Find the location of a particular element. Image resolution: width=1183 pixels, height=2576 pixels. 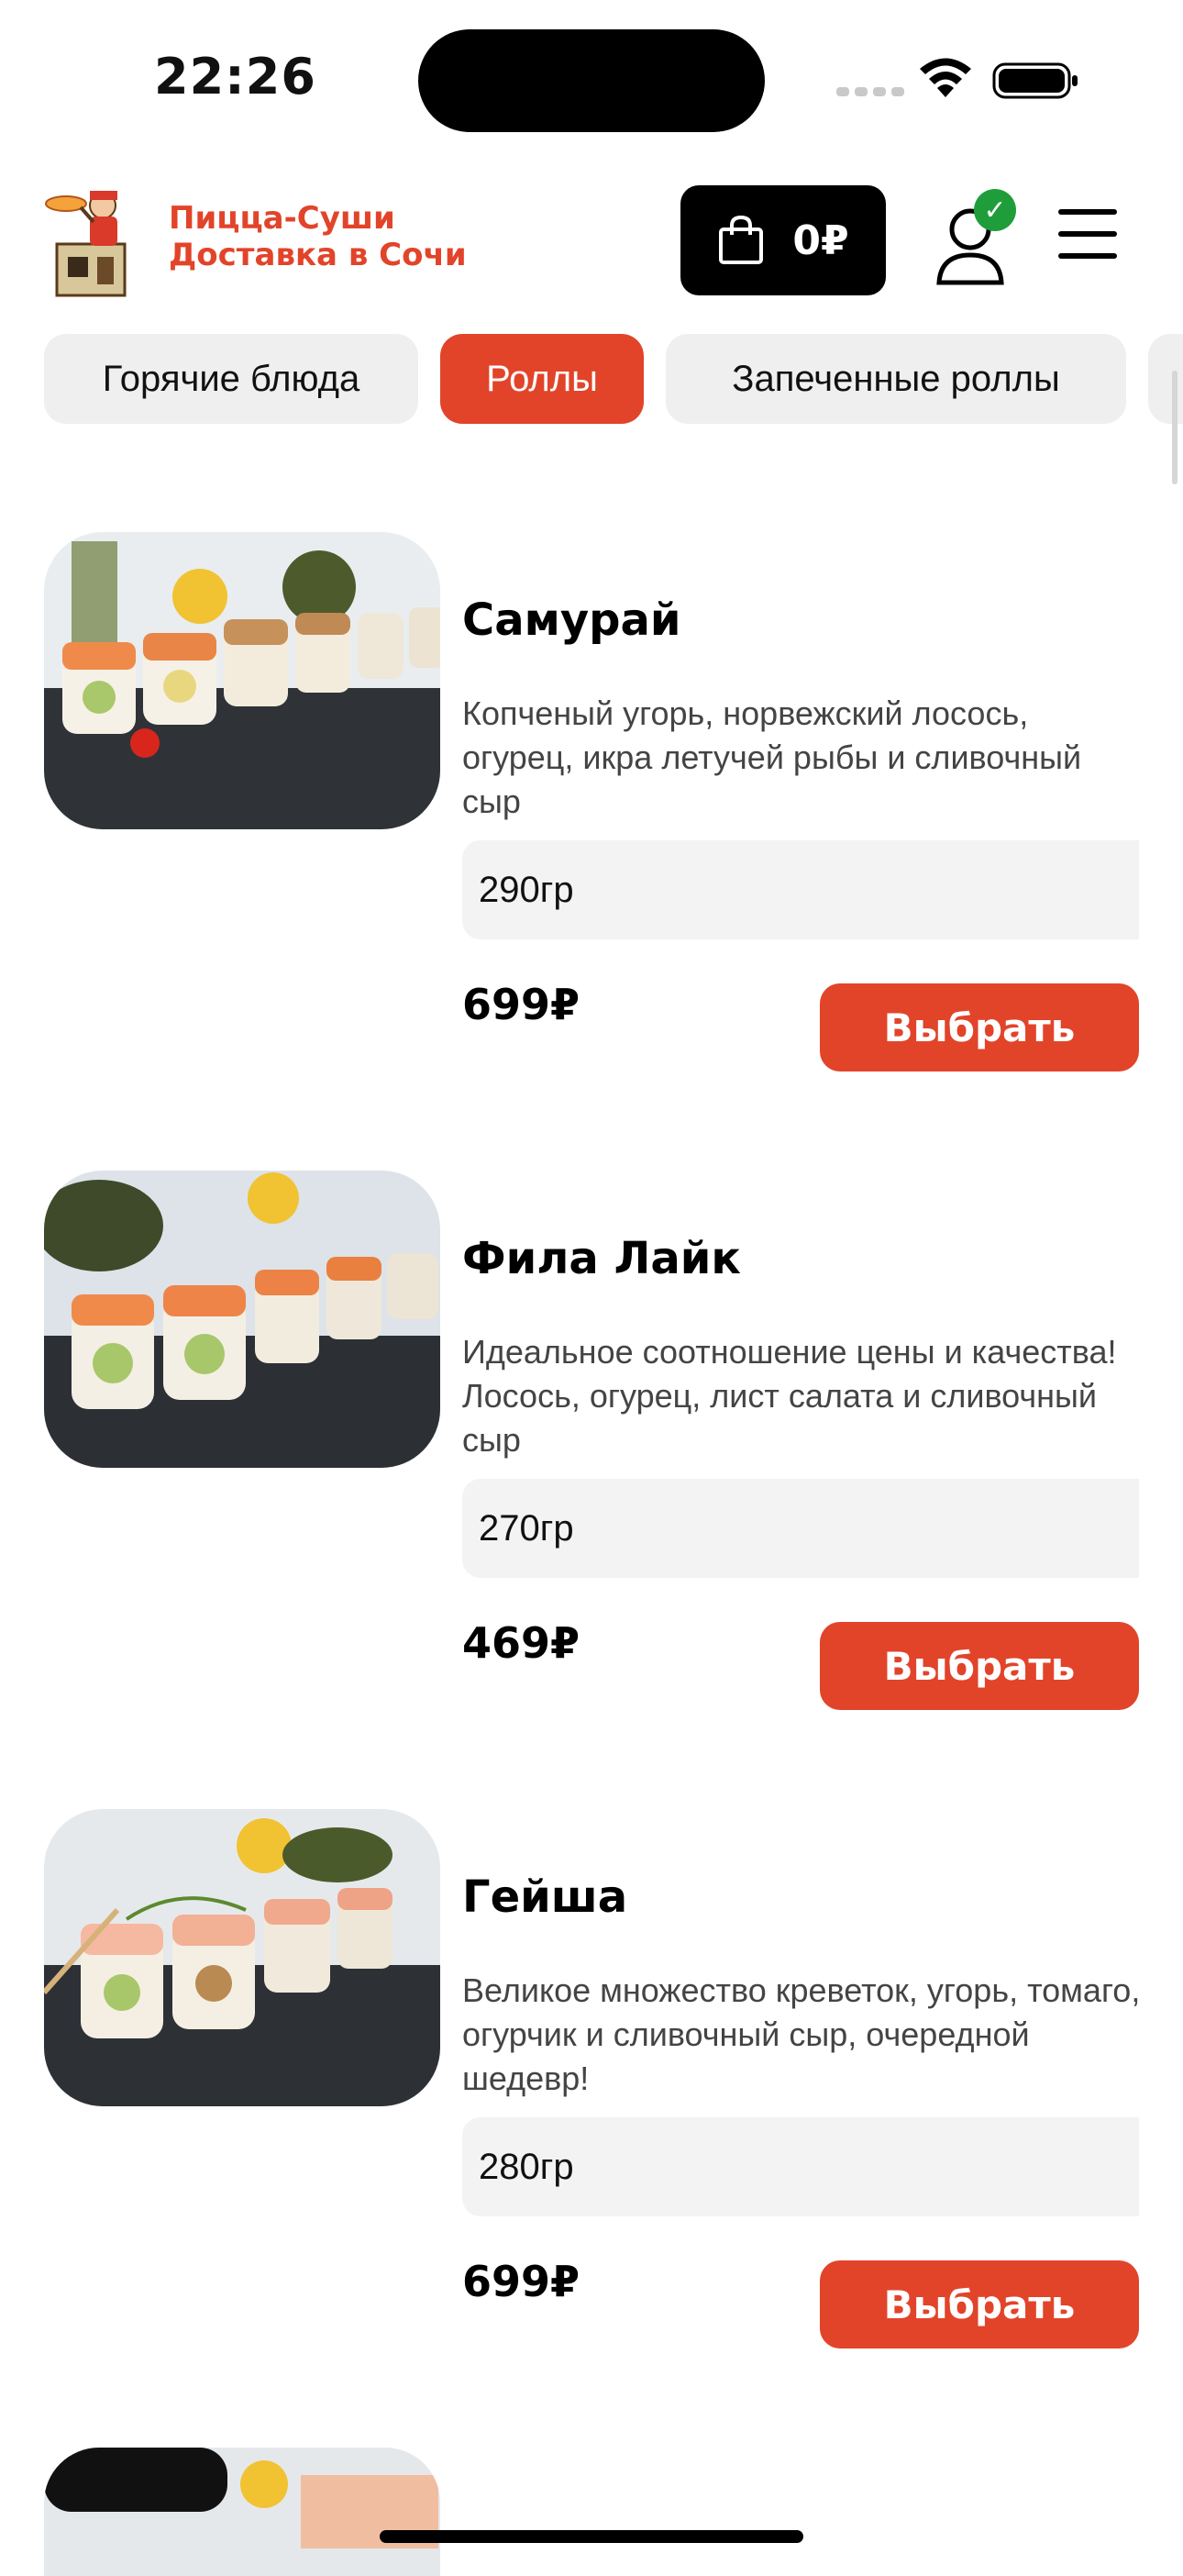

logo-text: Пицца-Суши Доставка в Сочи is located at coordinates (318, 236).